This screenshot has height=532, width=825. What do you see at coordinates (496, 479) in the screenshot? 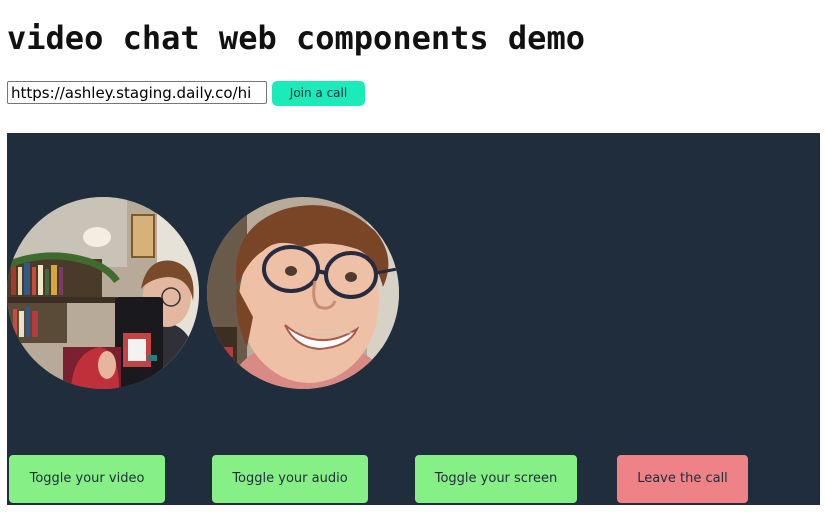
I see `toggle-screen-button: Toggle your screen` at bounding box center [496, 479].